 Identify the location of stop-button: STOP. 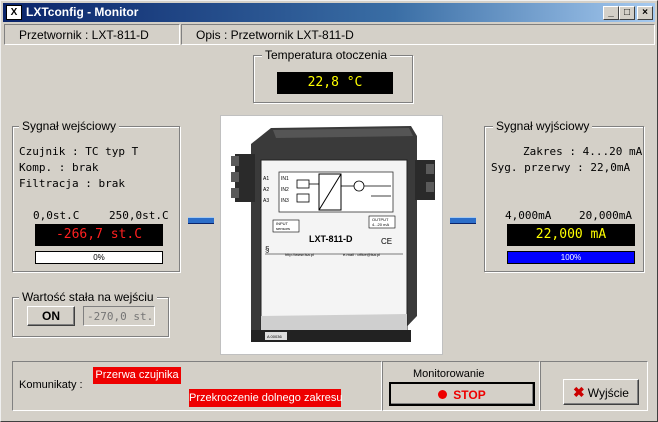
(462, 394).